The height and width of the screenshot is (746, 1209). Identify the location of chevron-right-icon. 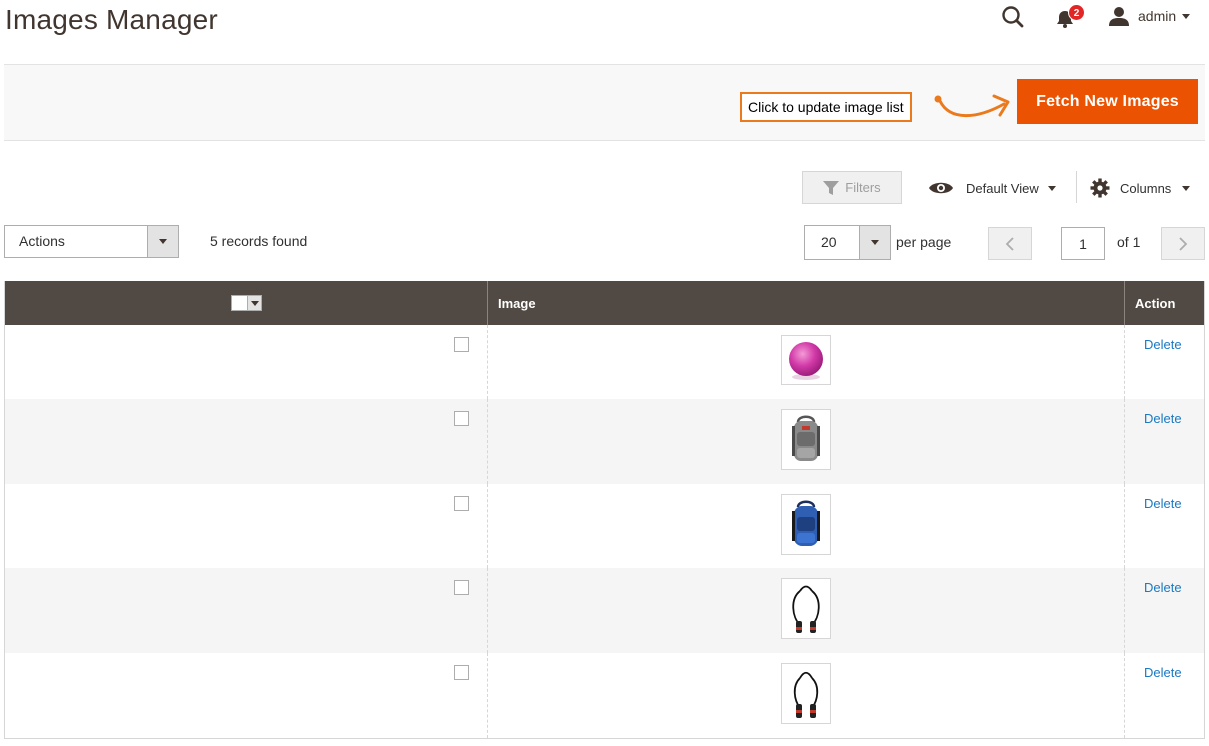
(1183, 243).